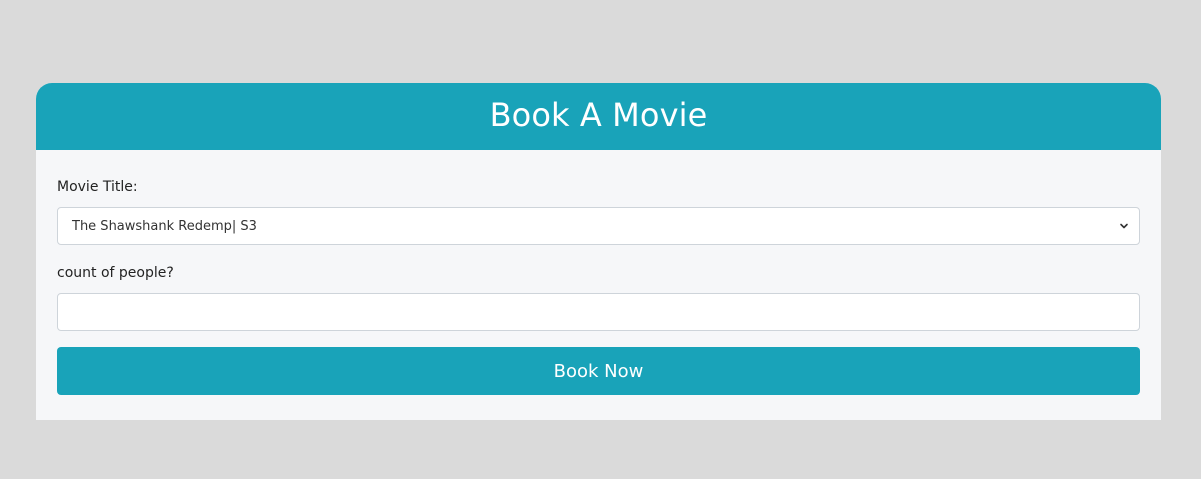  I want to click on chevron-down-icon, so click(1124, 226).